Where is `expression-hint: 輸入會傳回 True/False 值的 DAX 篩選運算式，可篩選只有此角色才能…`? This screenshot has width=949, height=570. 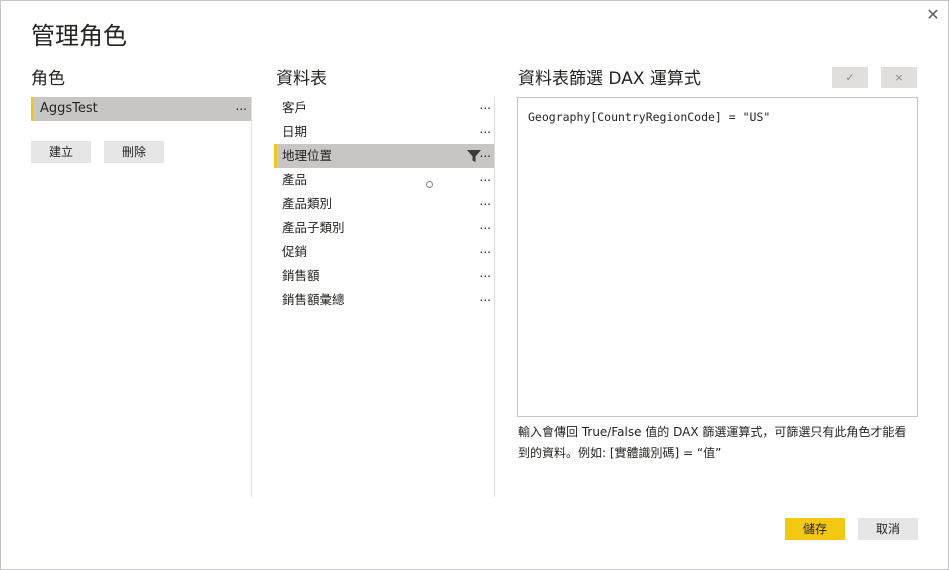
expression-hint: 輸入會傳回 True/False 值的 DAX 篩選運算式，可篩選只有此角色才能… is located at coordinates (718, 443).